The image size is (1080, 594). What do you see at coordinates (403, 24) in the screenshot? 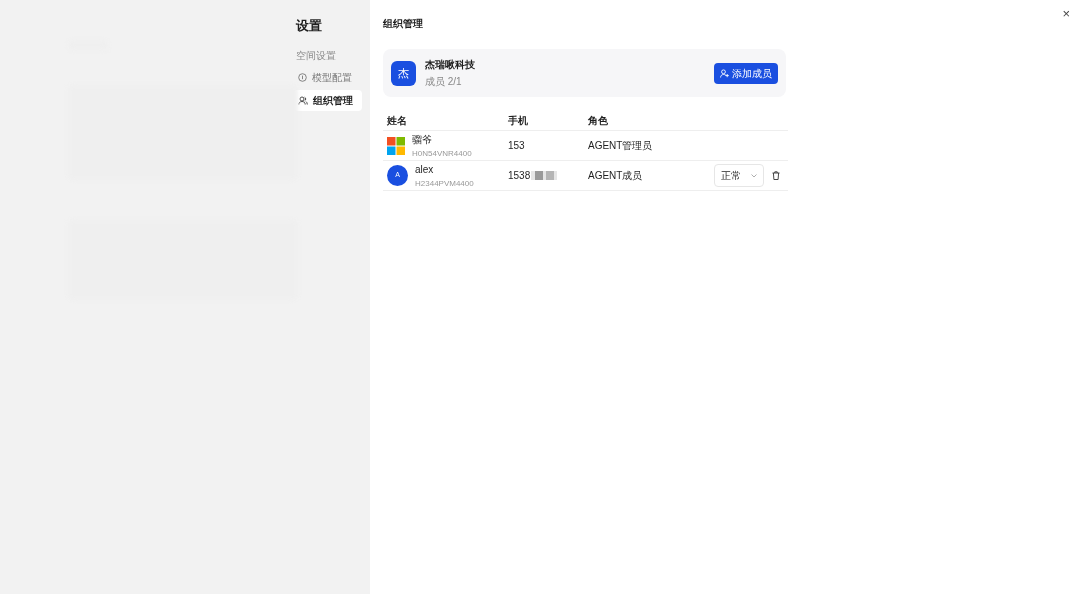
I see `page-title: 组织管理` at bounding box center [403, 24].